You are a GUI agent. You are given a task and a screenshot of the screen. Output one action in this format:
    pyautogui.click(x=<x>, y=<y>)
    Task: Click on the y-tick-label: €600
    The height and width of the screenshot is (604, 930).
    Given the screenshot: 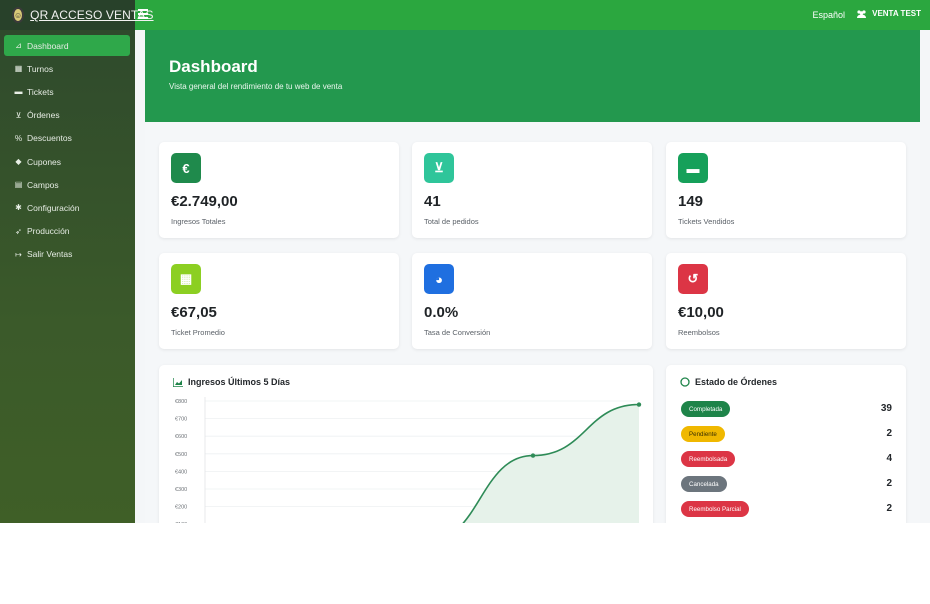 What is the action you would take?
    pyautogui.click(x=181, y=437)
    